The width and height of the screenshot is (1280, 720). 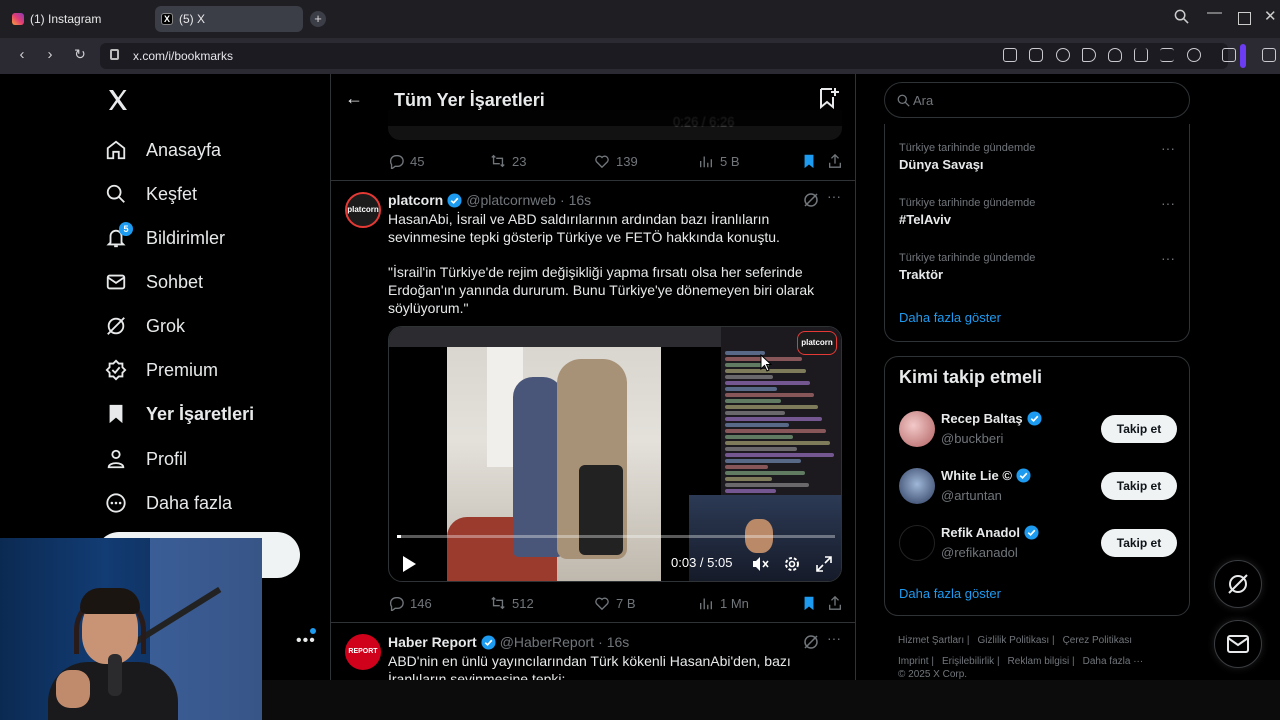 What do you see at coordinates (118, 100) in the screenshot?
I see `x-logo-icon` at bounding box center [118, 100].